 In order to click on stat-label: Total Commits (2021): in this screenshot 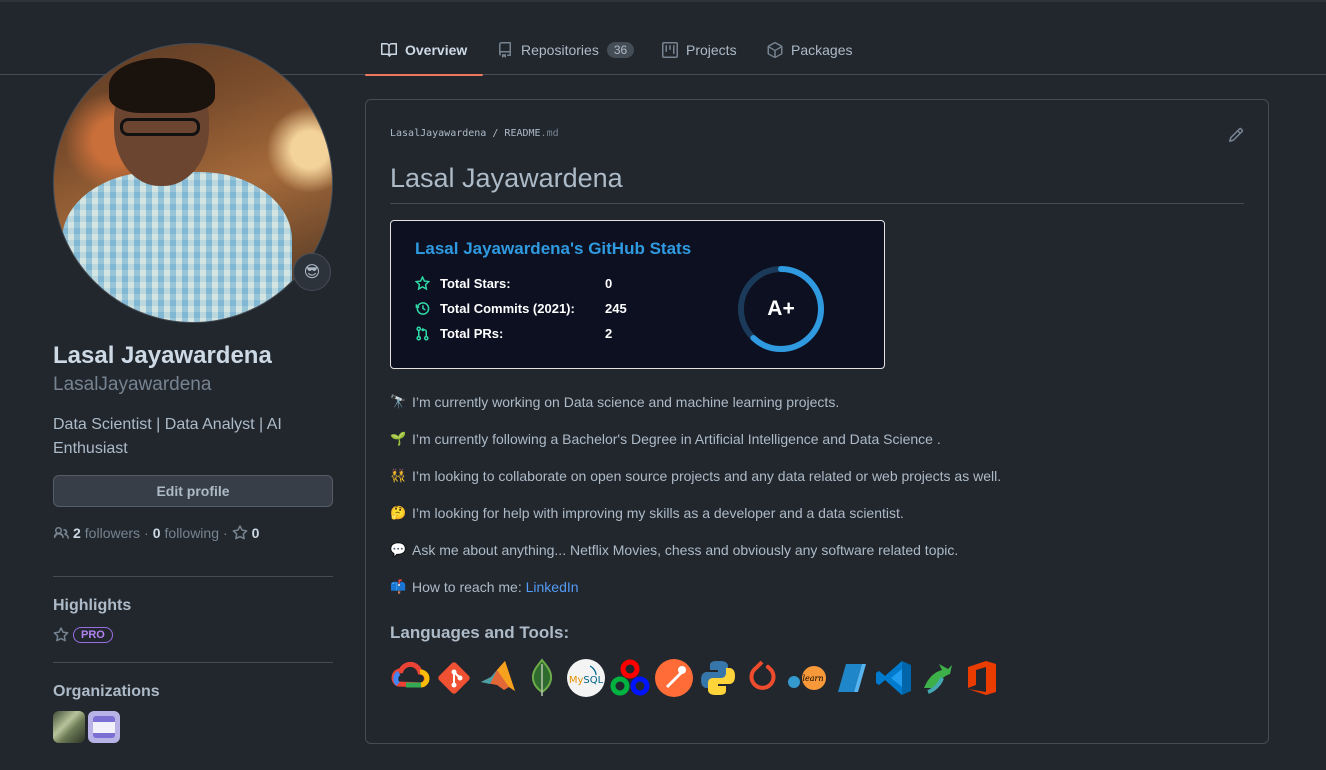, I will do `click(507, 308)`.